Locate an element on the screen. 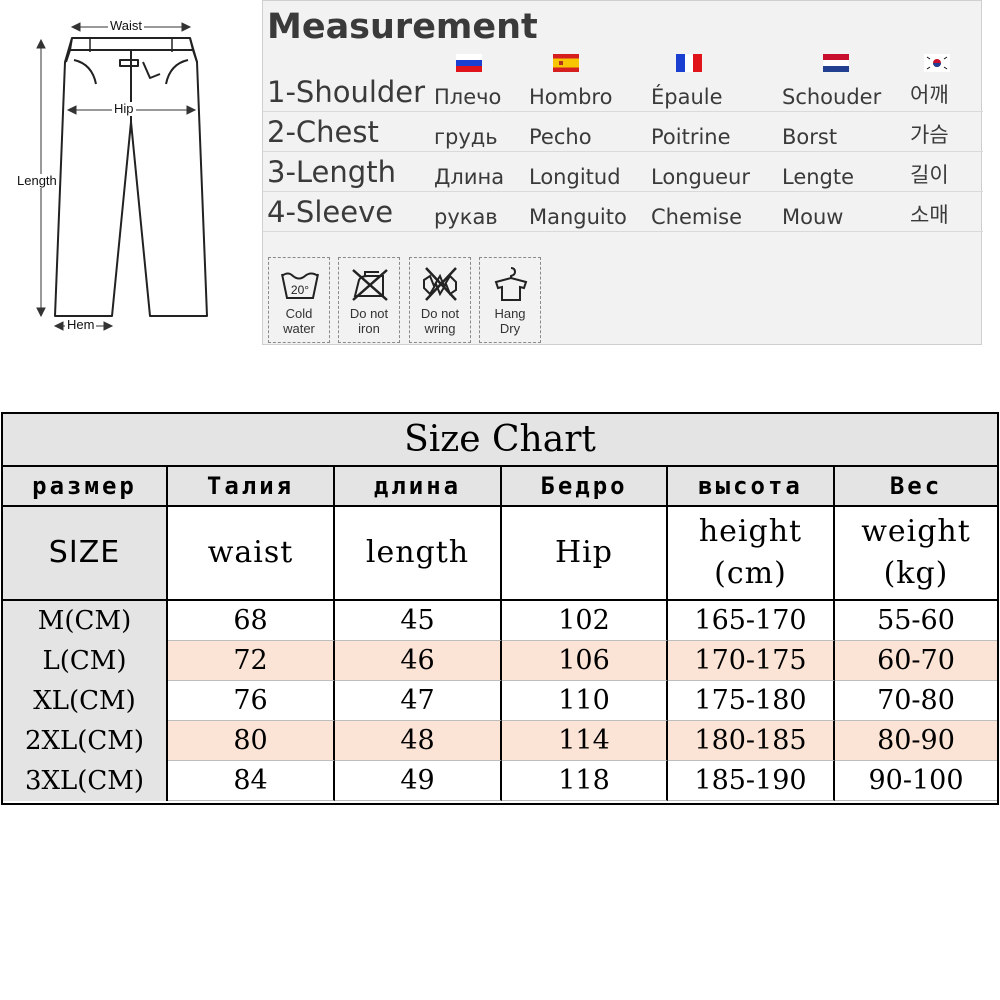  care-hang-dry: Hang Dry is located at coordinates (510, 300).